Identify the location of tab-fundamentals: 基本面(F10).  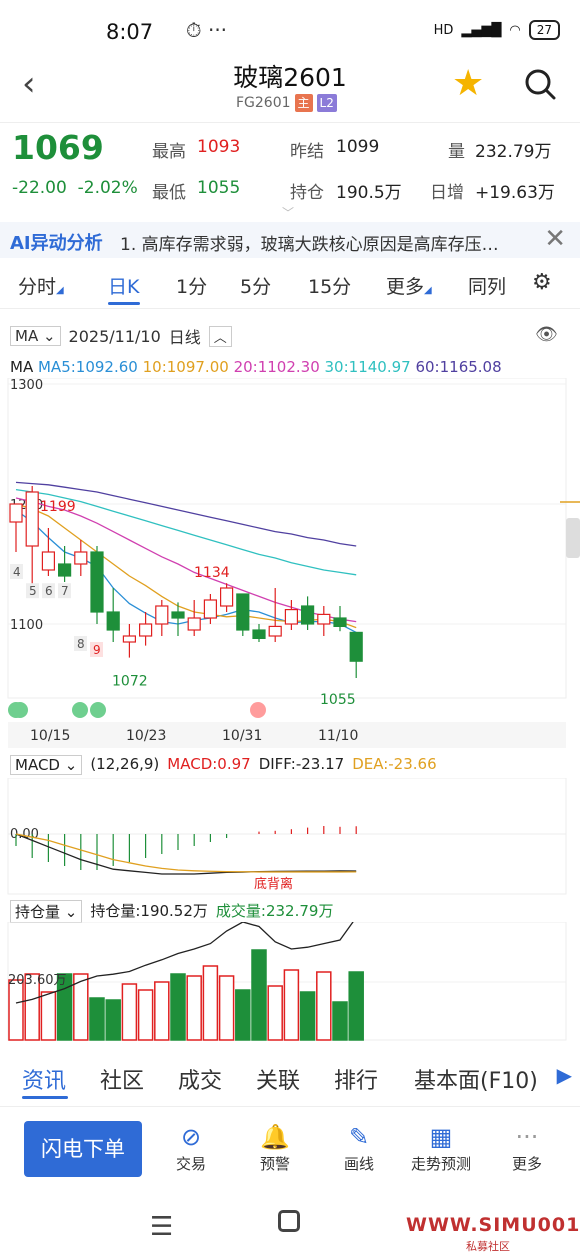
(476, 1079).